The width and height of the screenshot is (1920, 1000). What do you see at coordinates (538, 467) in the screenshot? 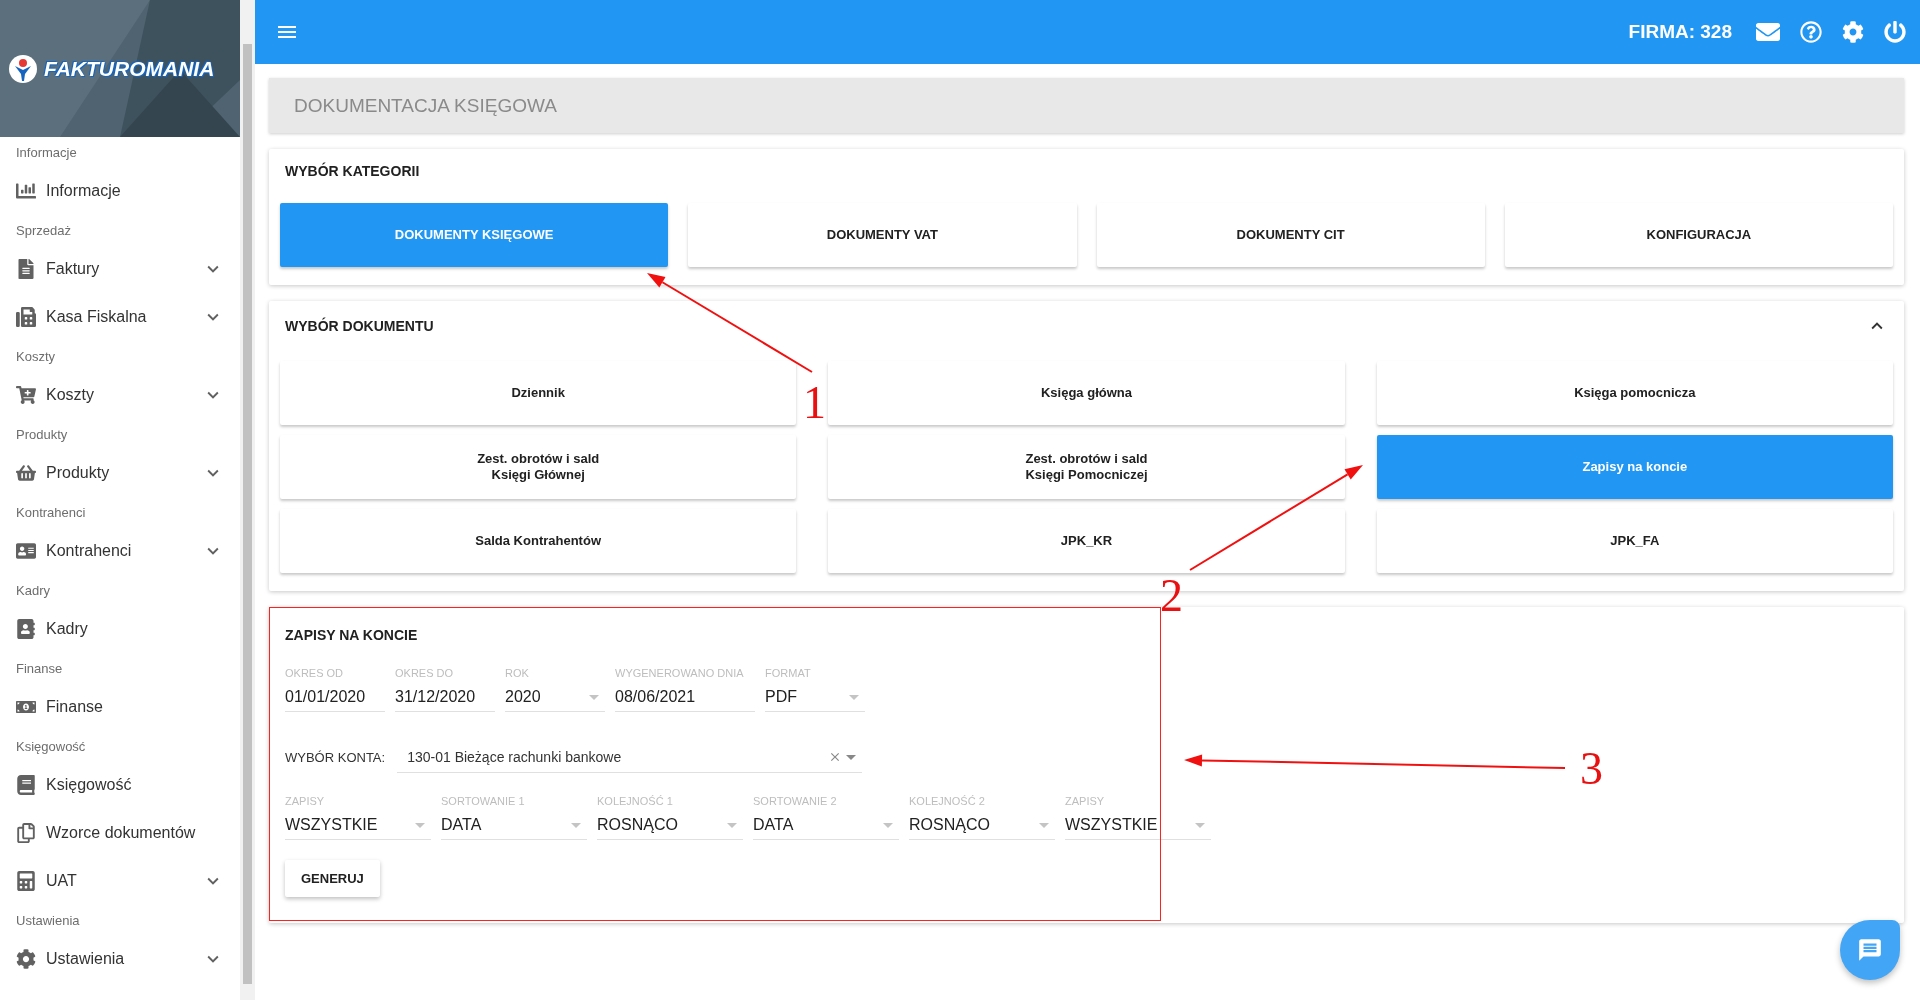
I see `document-option: Zest. obrotów i sald Księgi Głównej` at bounding box center [538, 467].